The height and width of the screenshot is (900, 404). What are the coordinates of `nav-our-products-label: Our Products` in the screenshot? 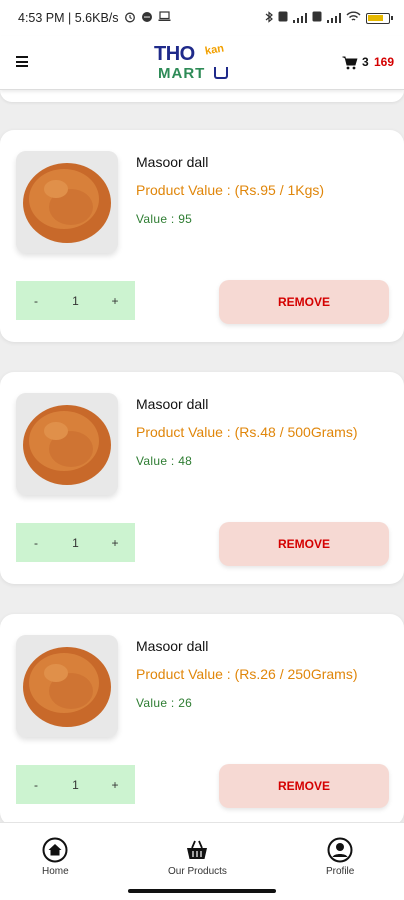 It's located at (197, 871).